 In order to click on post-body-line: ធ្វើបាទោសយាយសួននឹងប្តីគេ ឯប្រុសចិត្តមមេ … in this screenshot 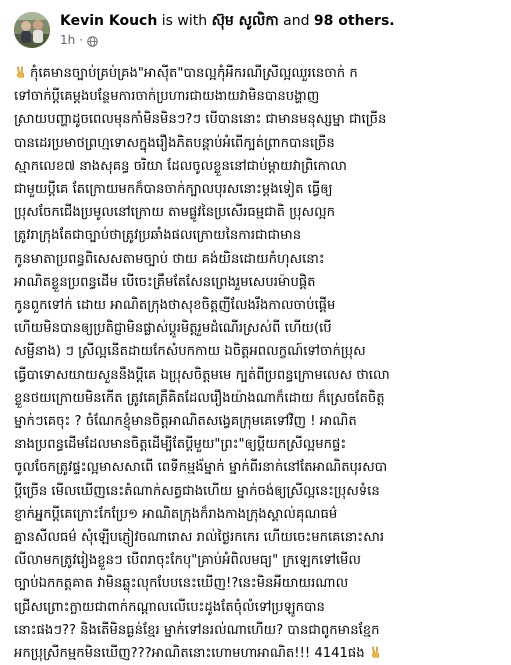, I will do `click(257, 375)`.